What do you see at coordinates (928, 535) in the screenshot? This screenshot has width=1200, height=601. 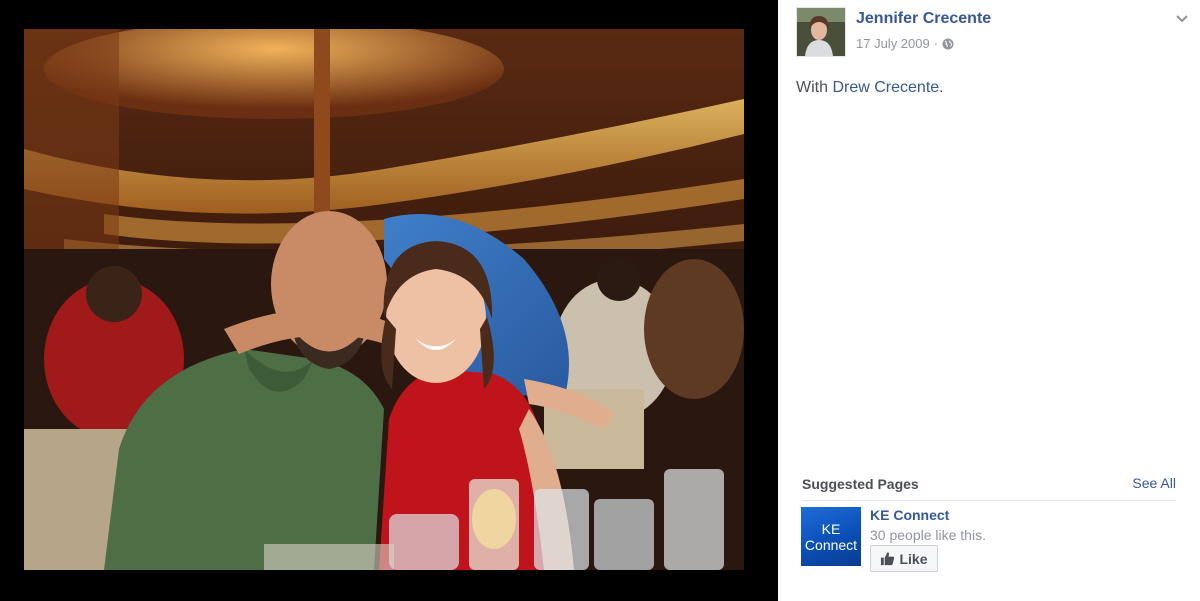 I see `suggested-page-likes: 30 people like this.` at bounding box center [928, 535].